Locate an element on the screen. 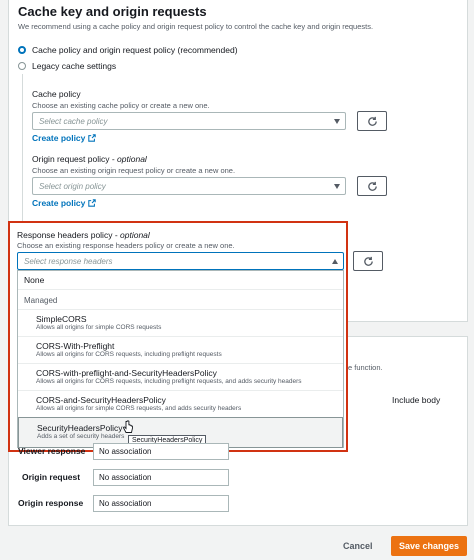  option-none-label: None is located at coordinates (34, 280).